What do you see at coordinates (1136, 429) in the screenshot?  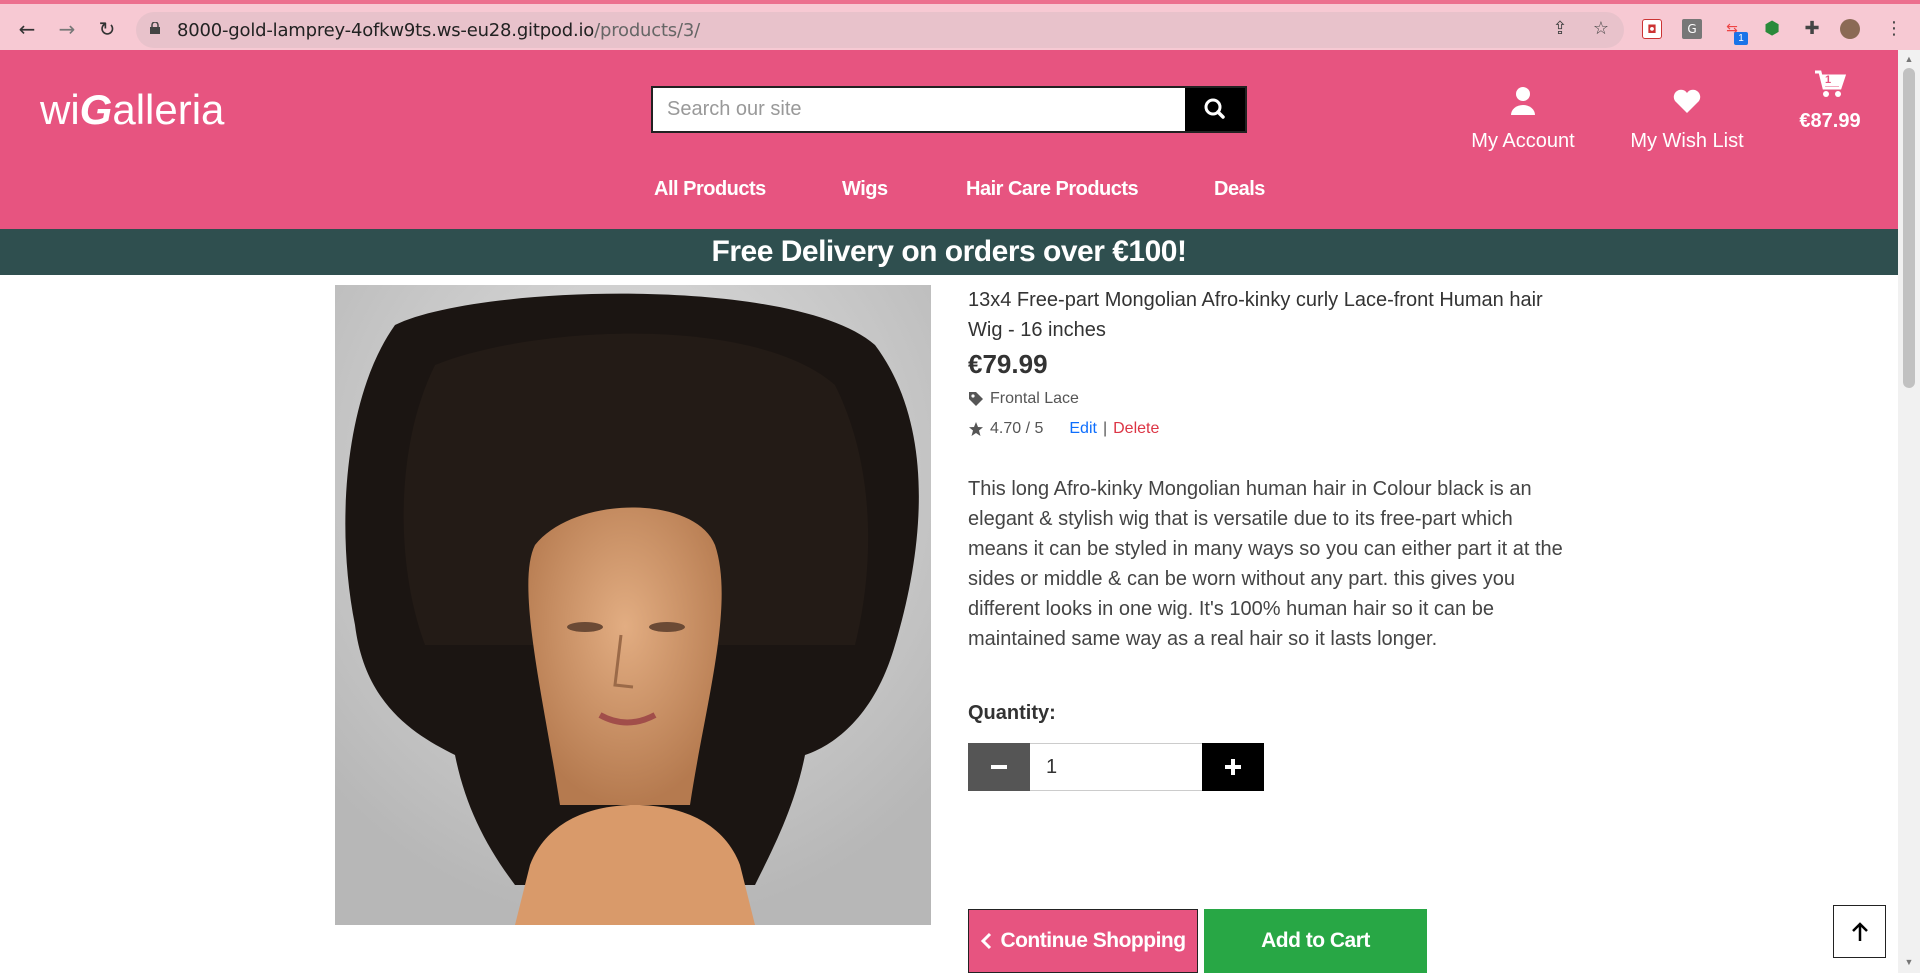 I see `delete-link: Delete` at bounding box center [1136, 429].